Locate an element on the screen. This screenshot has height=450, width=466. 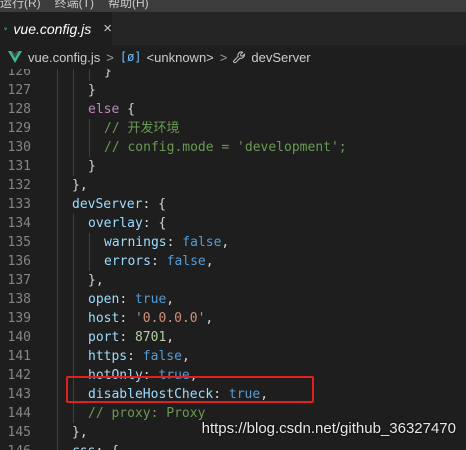
menu-bar: 运行(R) 终端(T) 帮助(H) is located at coordinates (233, 6).